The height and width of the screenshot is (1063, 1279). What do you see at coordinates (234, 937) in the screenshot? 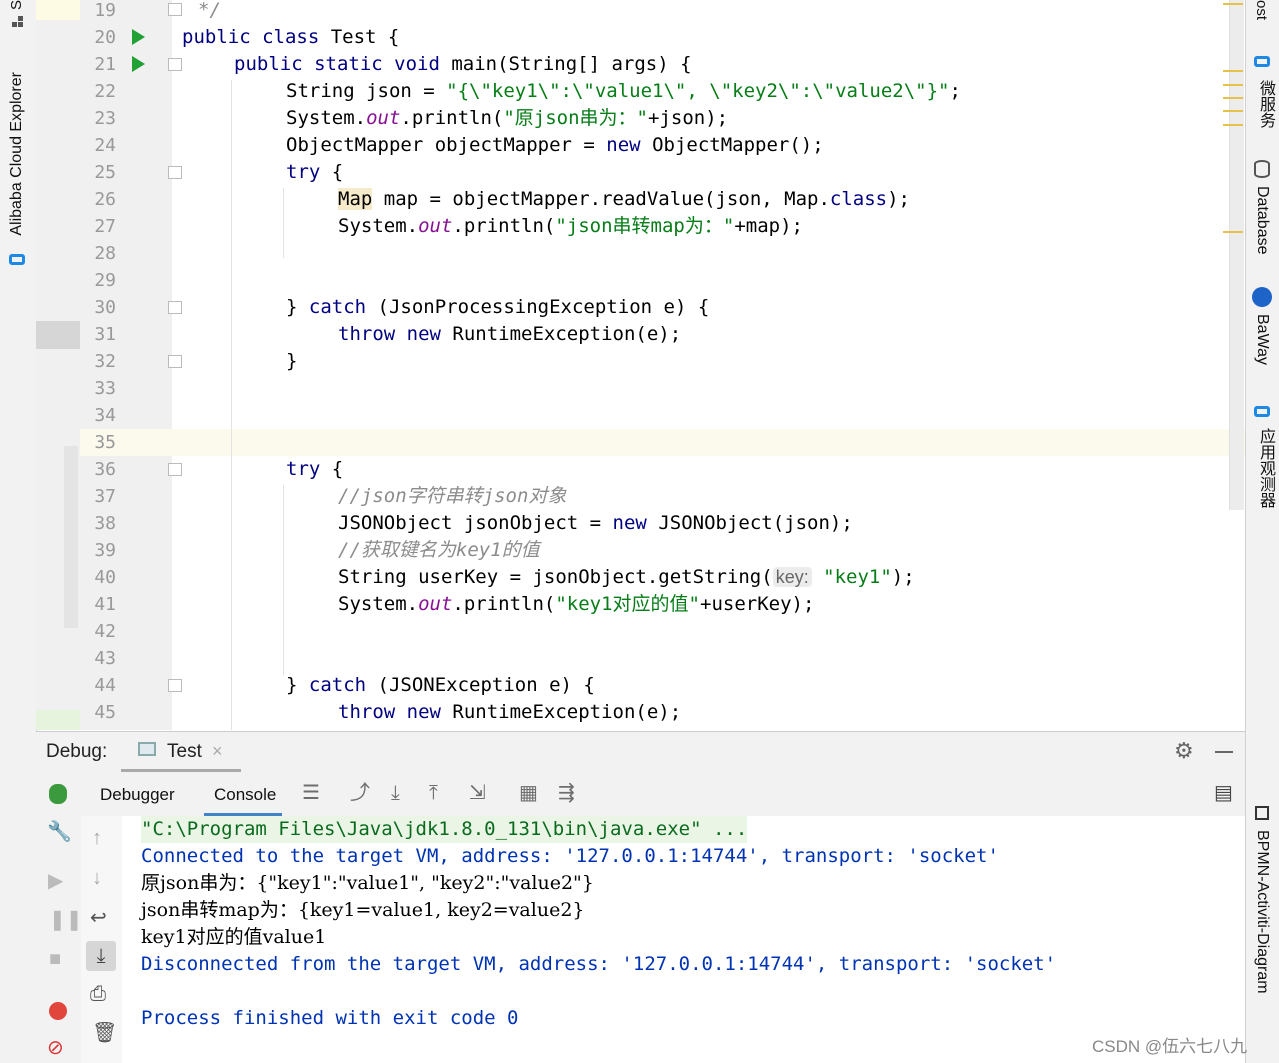
I see `console-line-output: key1对应的值value1` at bounding box center [234, 937].